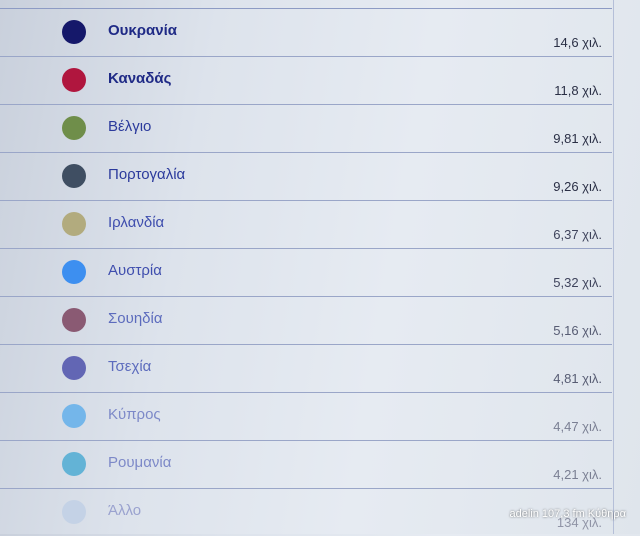  I want to click on country-value: 6,37 χιλ., so click(577, 234).